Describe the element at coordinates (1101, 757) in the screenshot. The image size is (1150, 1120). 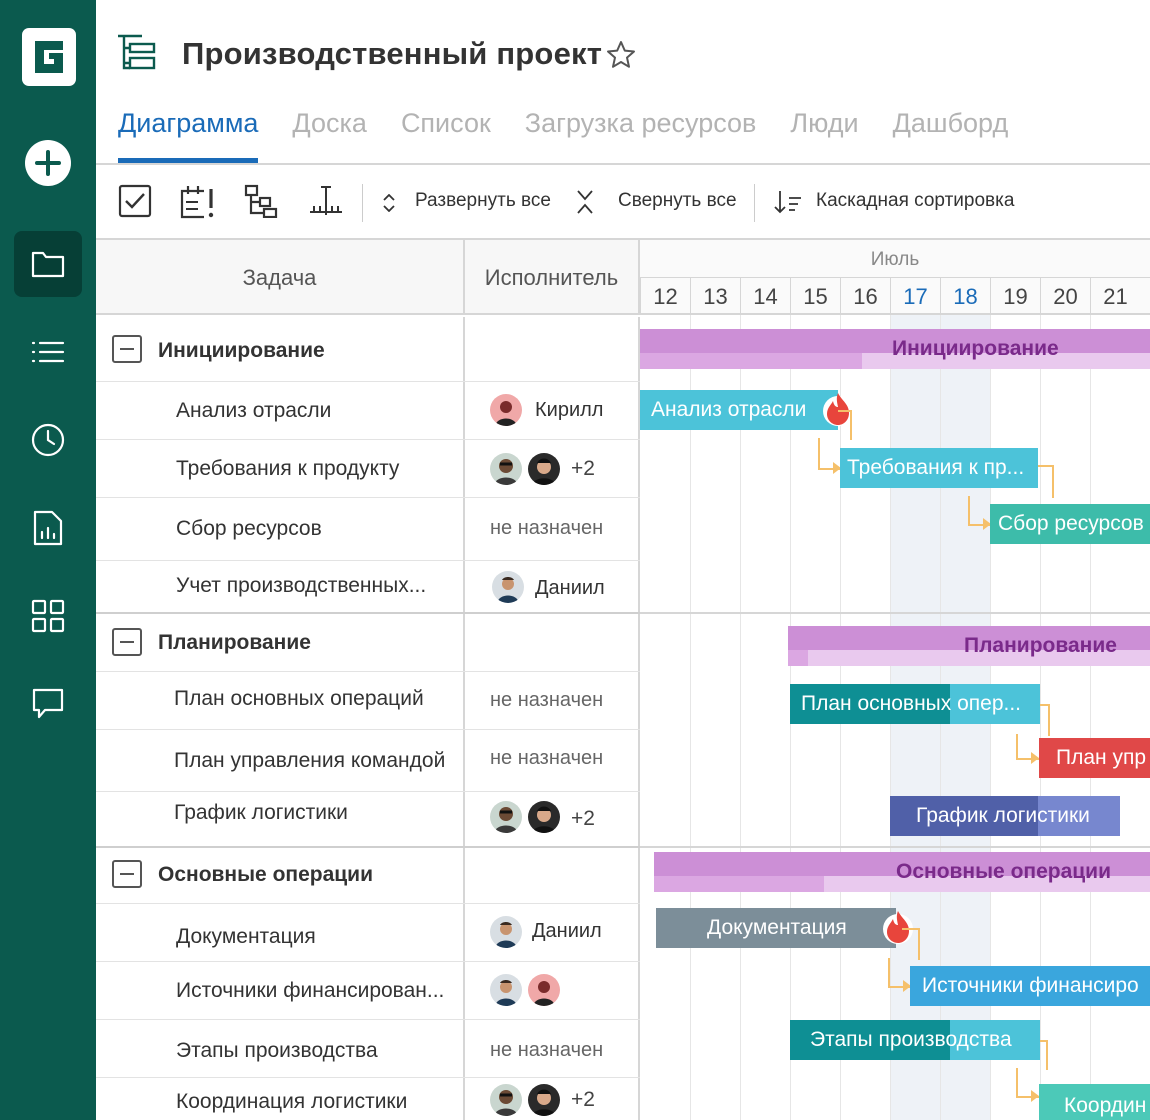
I see `task-bar-label: План упр` at that location.